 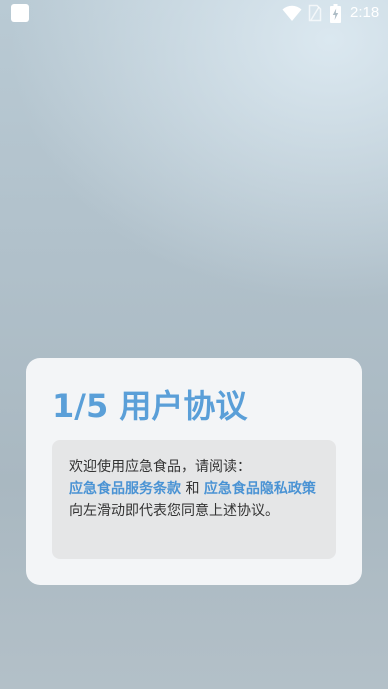 What do you see at coordinates (365, 12) in the screenshot?
I see `status-clock: 2:18` at bounding box center [365, 12].